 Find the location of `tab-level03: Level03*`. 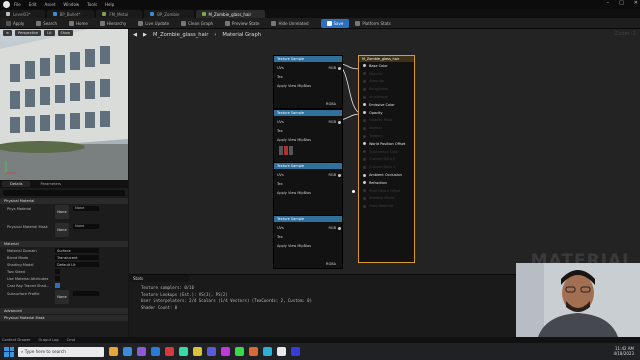

tab-level03: Level03* is located at coordinates (22, 14).